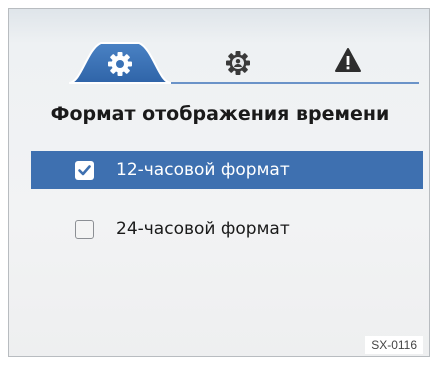  I want to click on option-12-hour: 12-часовой формат, so click(227, 170).